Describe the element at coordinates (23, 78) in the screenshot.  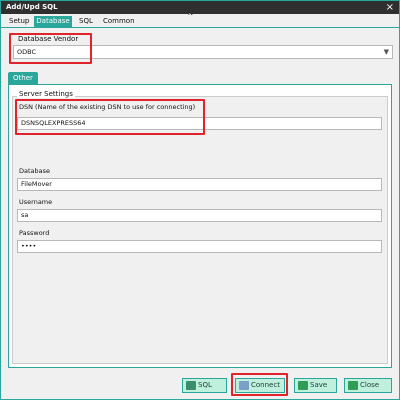
I see `tab-other: Other` at that location.